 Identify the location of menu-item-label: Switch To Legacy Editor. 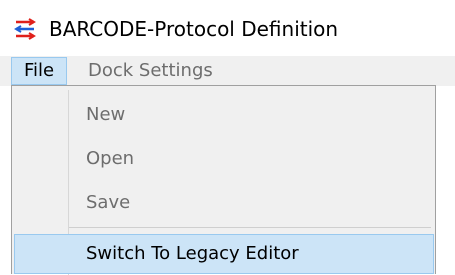
(192, 253).